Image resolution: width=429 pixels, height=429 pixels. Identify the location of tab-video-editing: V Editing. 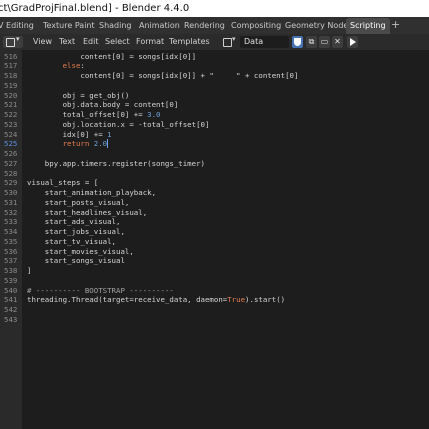
(17, 25).